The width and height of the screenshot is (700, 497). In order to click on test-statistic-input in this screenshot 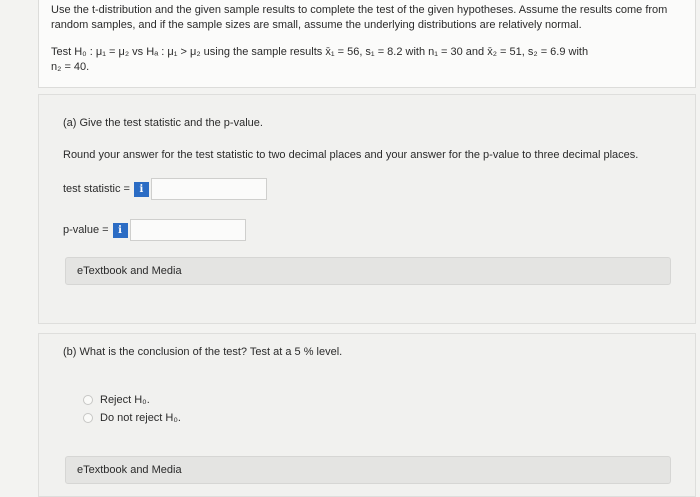, I will do `click(208, 189)`.